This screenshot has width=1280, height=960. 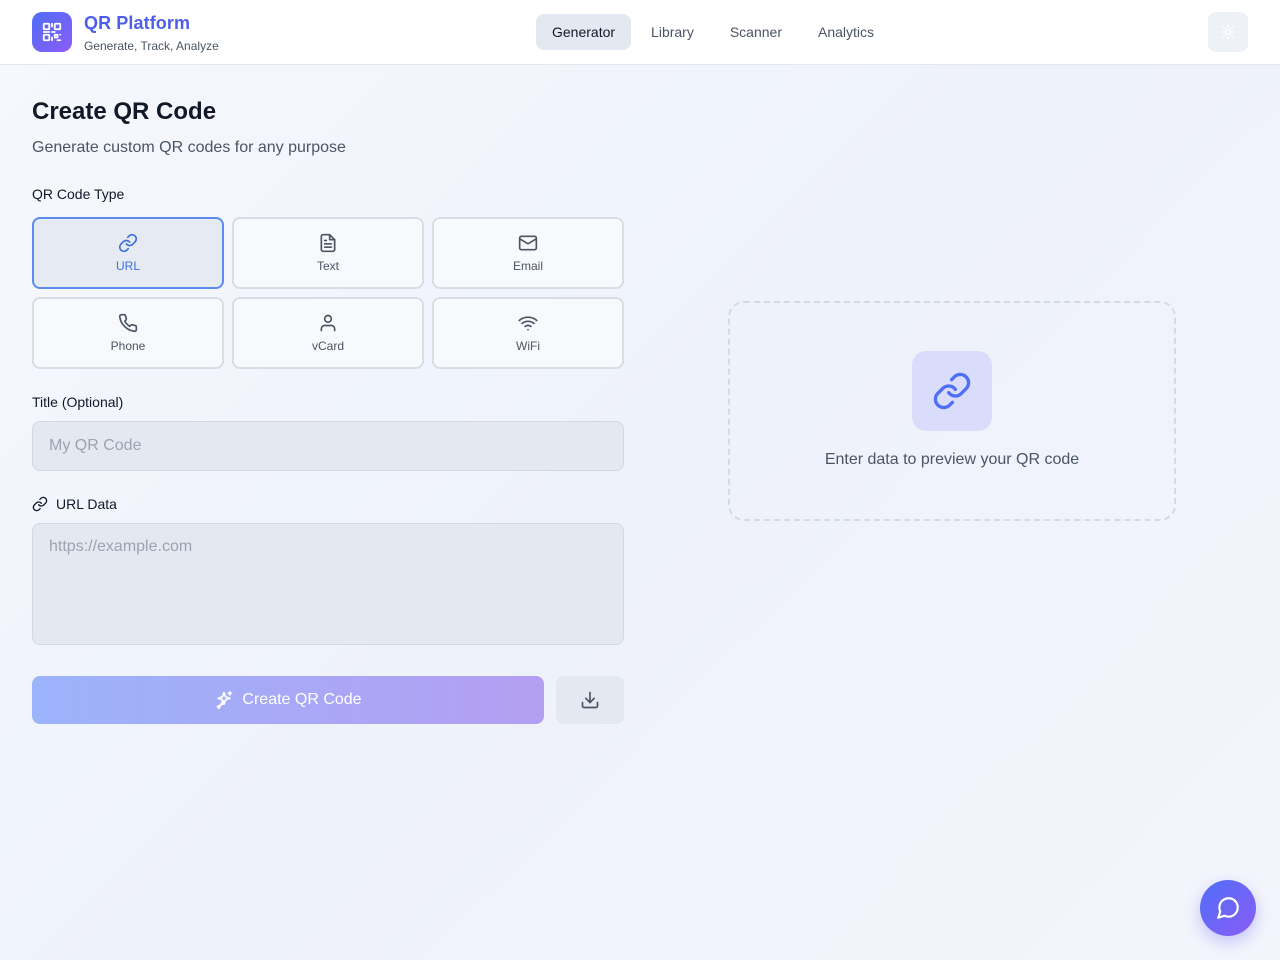 What do you see at coordinates (302, 699) in the screenshot?
I see `create-qr-button-label: Create QR Code` at bounding box center [302, 699].